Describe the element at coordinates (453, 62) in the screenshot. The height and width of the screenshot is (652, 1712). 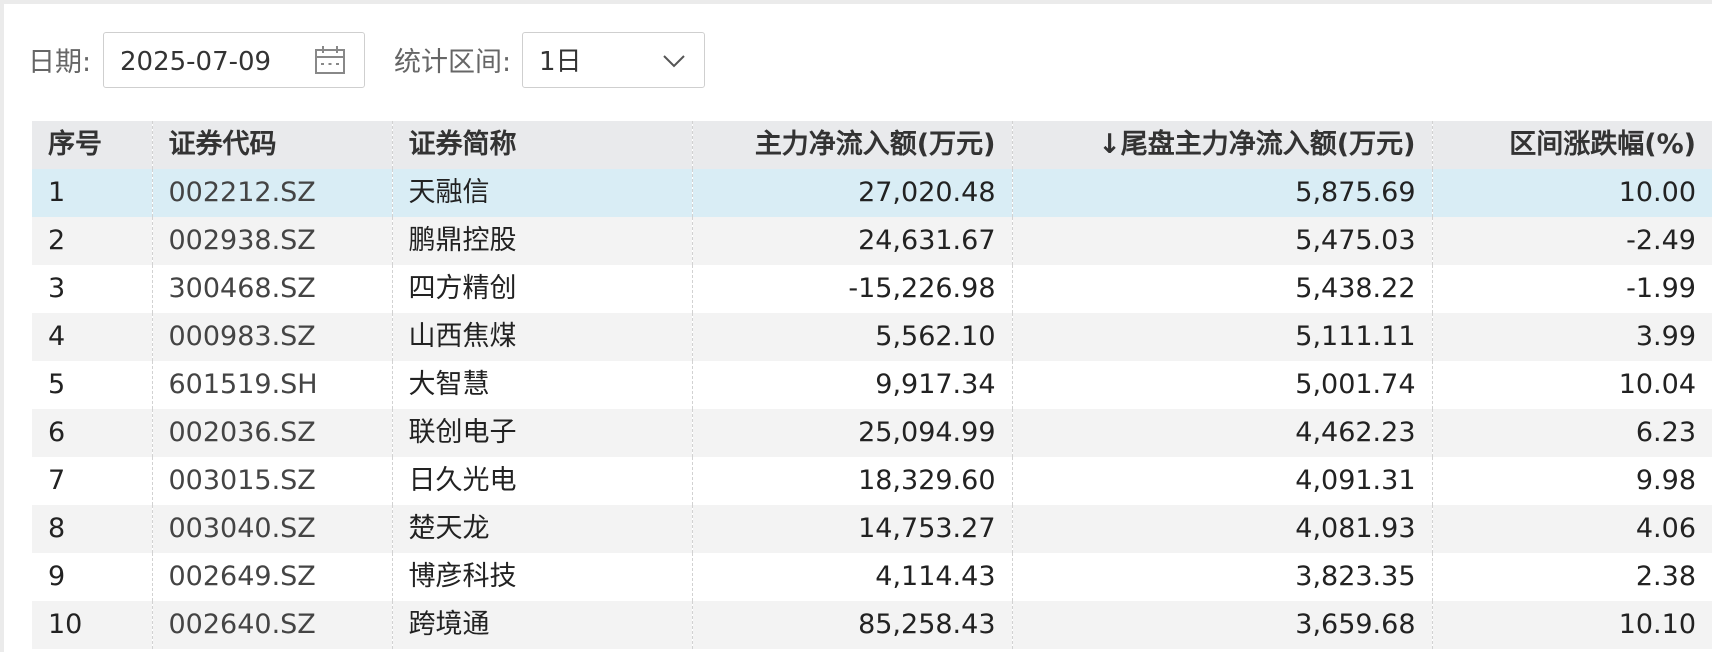
I see `range-label: 统计区间:` at that location.